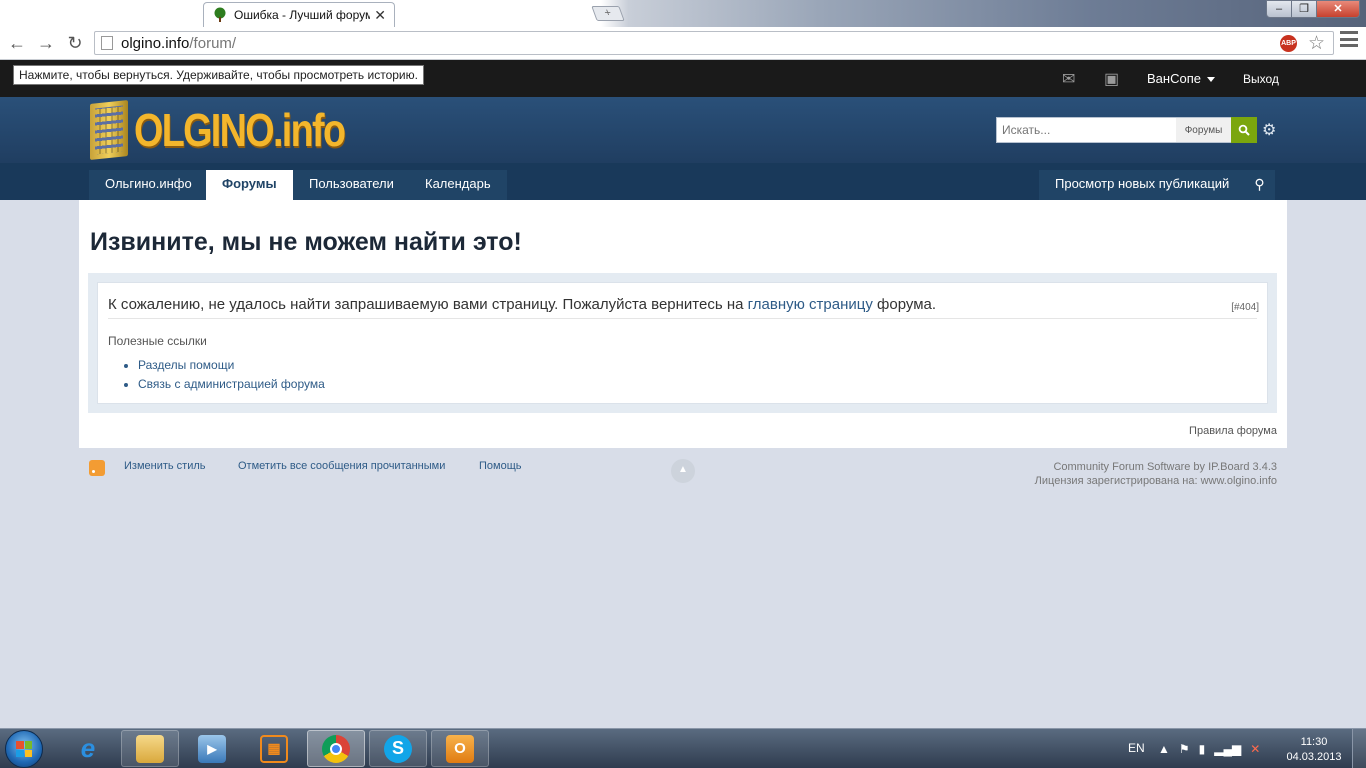 The height and width of the screenshot is (768, 1366). I want to click on folder-icon, so click(150, 748).